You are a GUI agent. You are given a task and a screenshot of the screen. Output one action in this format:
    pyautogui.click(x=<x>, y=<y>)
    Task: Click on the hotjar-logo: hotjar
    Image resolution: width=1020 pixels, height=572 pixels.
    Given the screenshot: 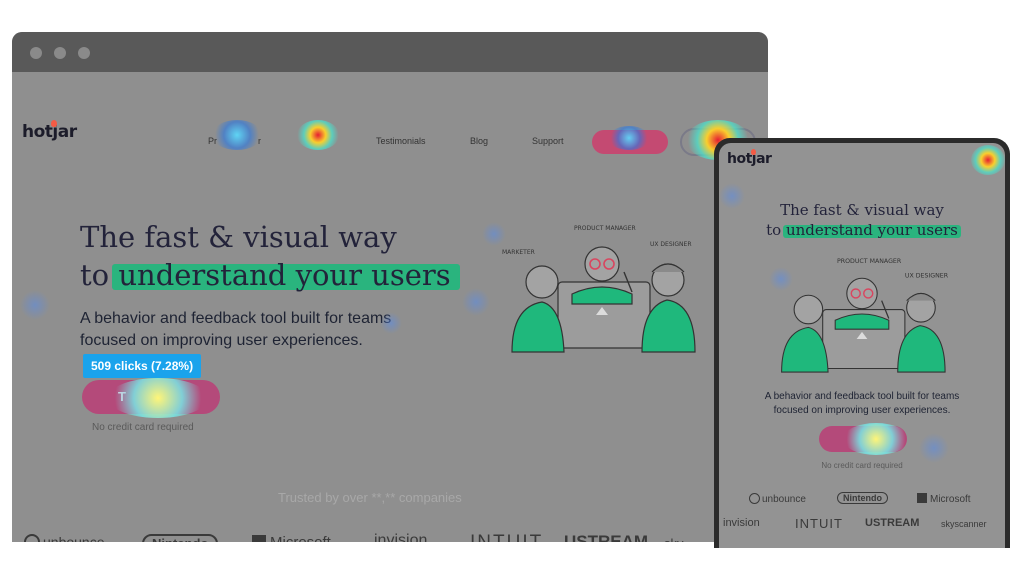 What is the action you would take?
    pyautogui.click(x=49, y=131)
    